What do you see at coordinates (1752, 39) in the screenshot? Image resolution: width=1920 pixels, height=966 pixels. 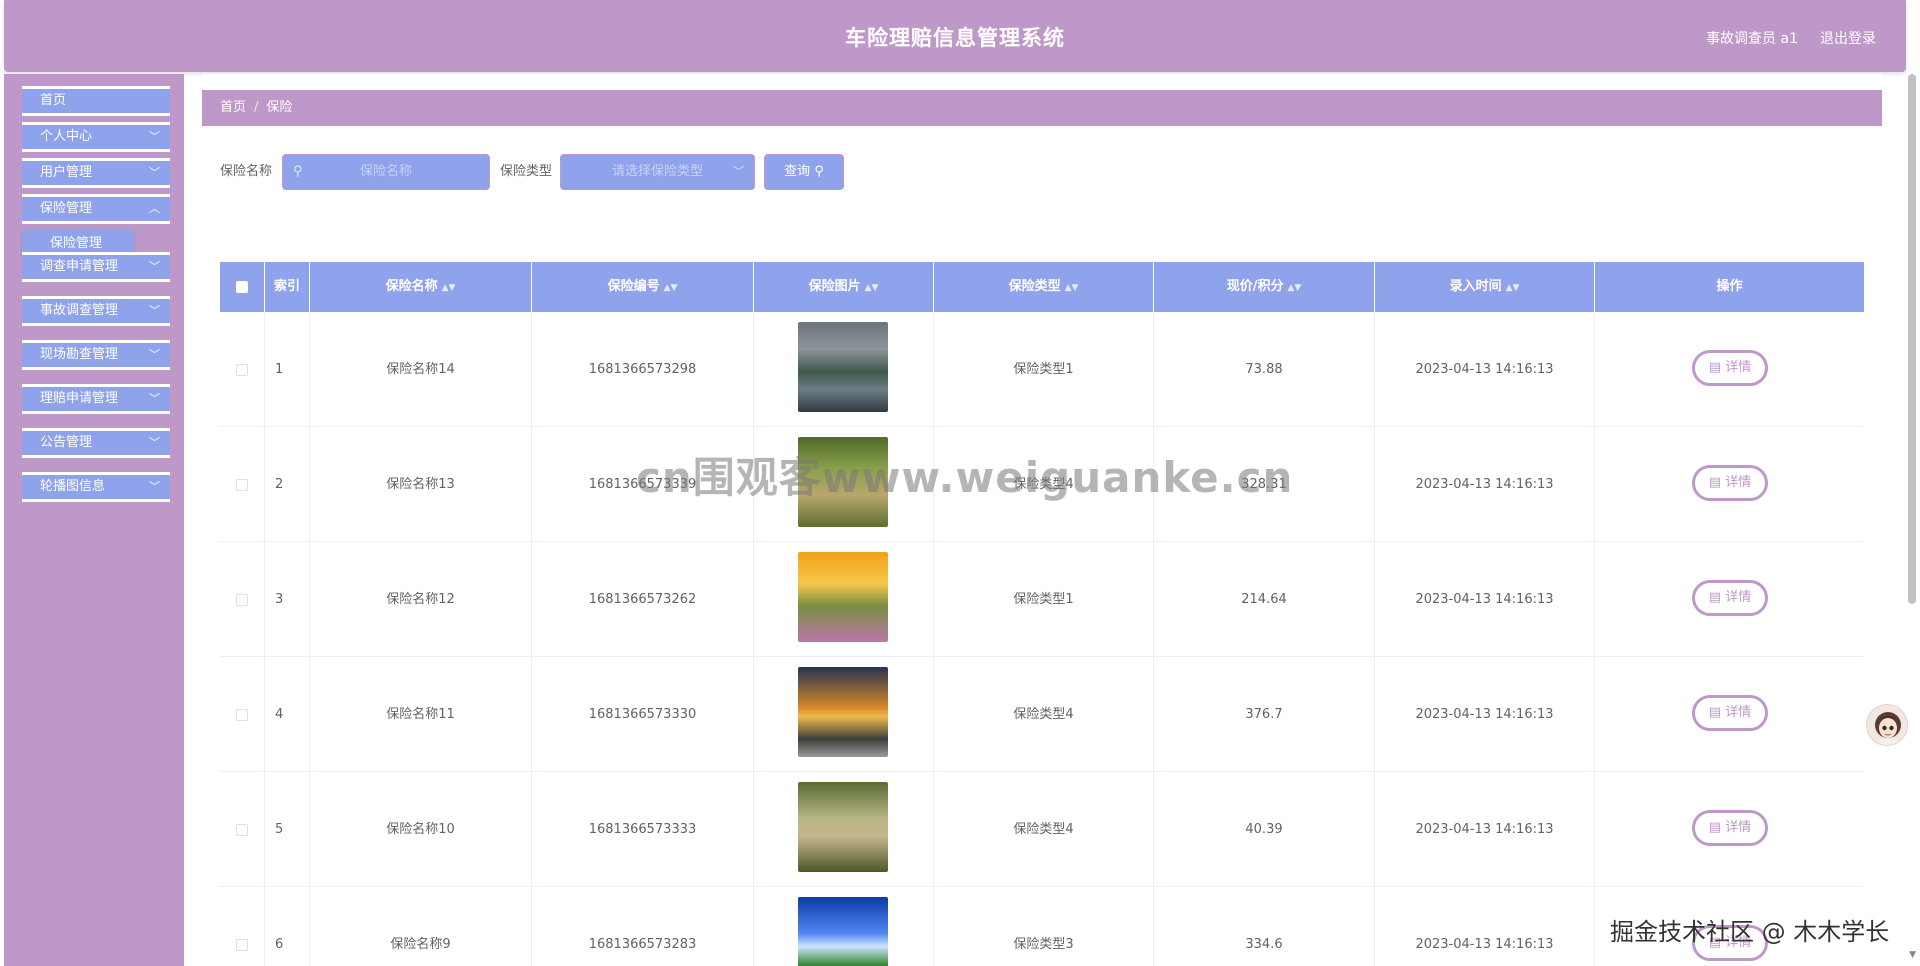 I see `current-user: 事故调查员 a1` at bounding box center [1752, 39].